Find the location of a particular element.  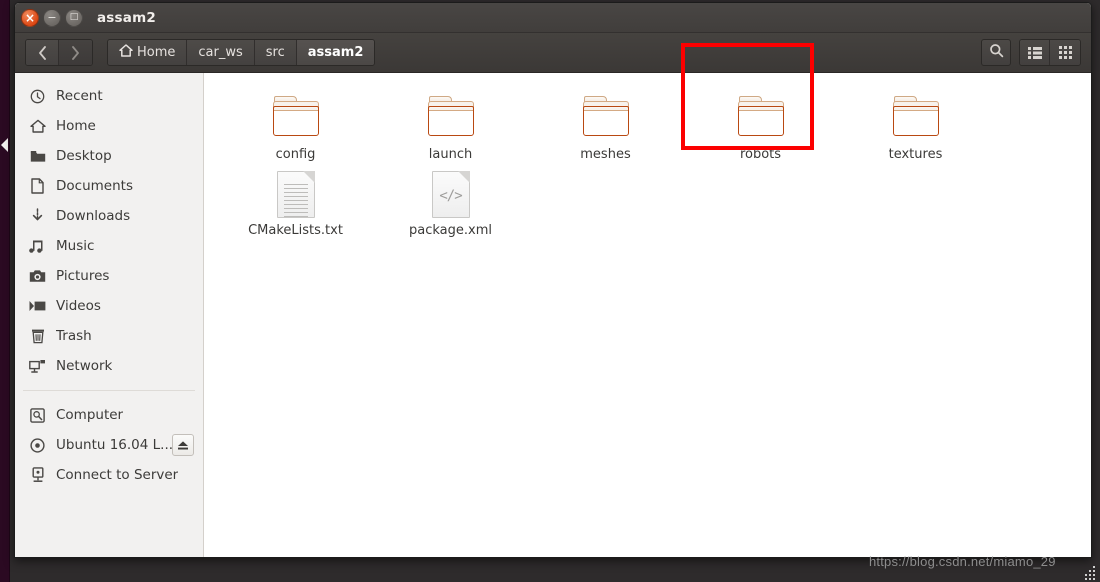

file-item-robots: robots is located at coordinates (760, 131).